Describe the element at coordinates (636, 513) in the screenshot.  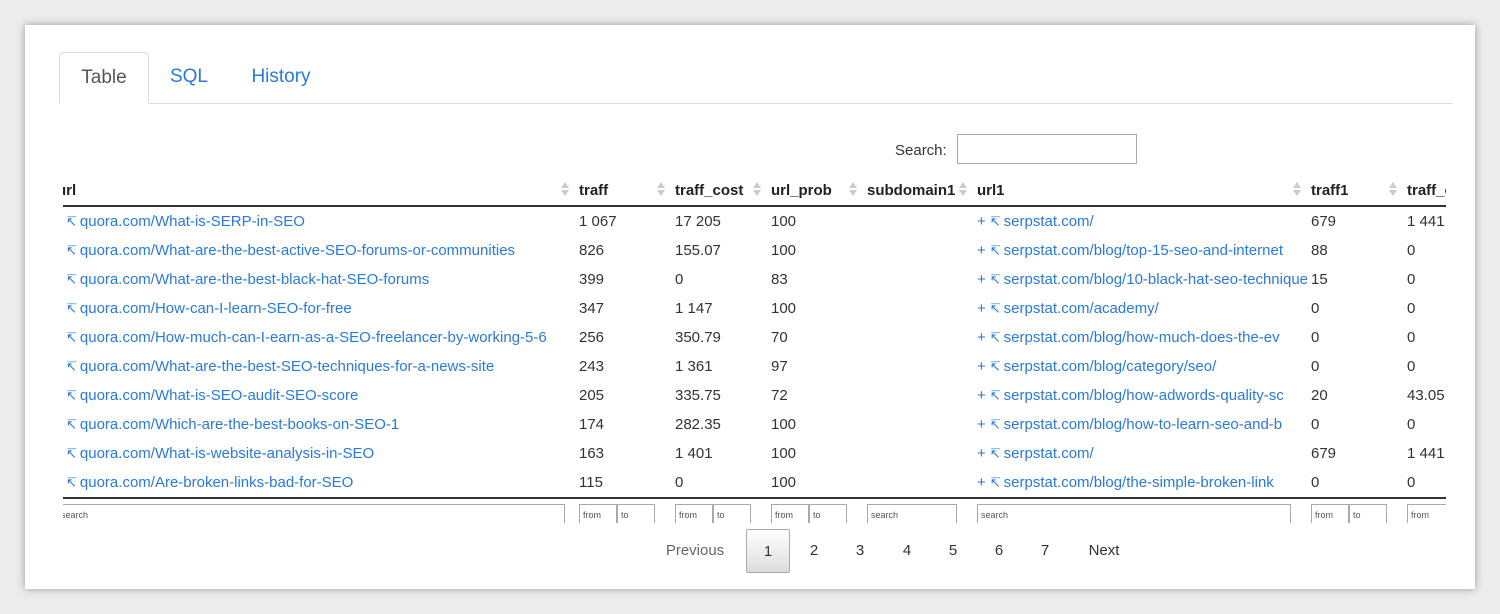
I see `traff-to-input` at that location.